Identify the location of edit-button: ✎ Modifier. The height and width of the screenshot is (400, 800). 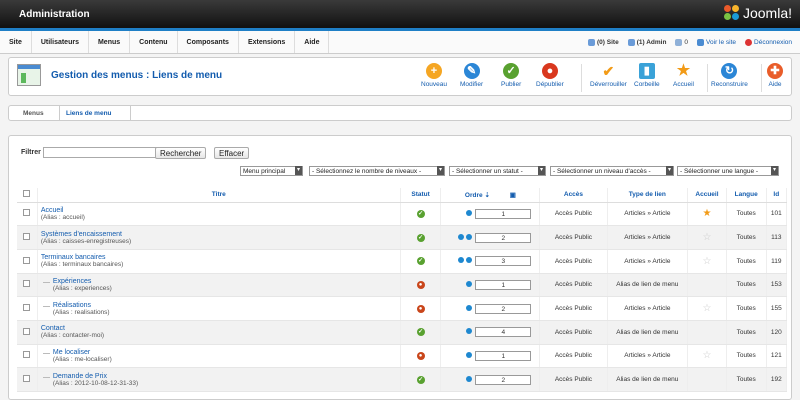
(471, 75).